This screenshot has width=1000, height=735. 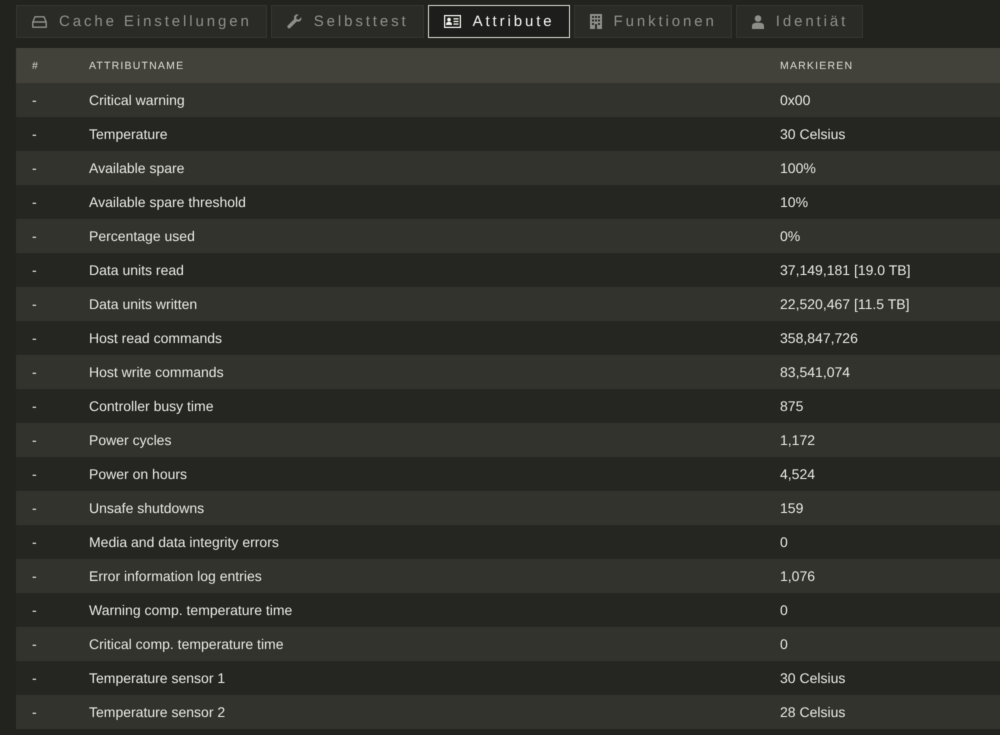 What do you see at coordinates (819, 338) in the screenshot?
I see `table-cell: 358,847,726` at bounding box center [819, 338].